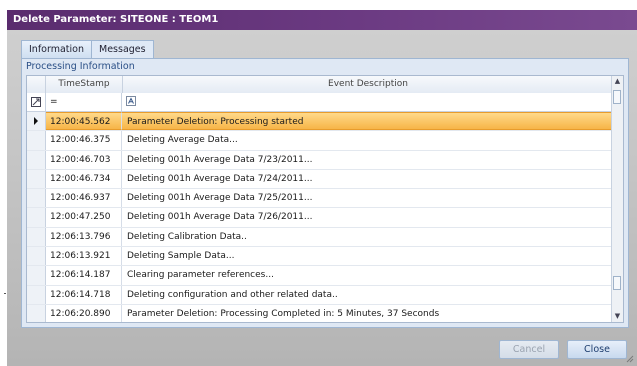 Image resolution: width=637 pixels, height=366 pixels. What do you see at coordinates (84, 159) in the screenshot?
I see `timestamp-cell: 12:00:46.703` at bounding box center [84, 159].